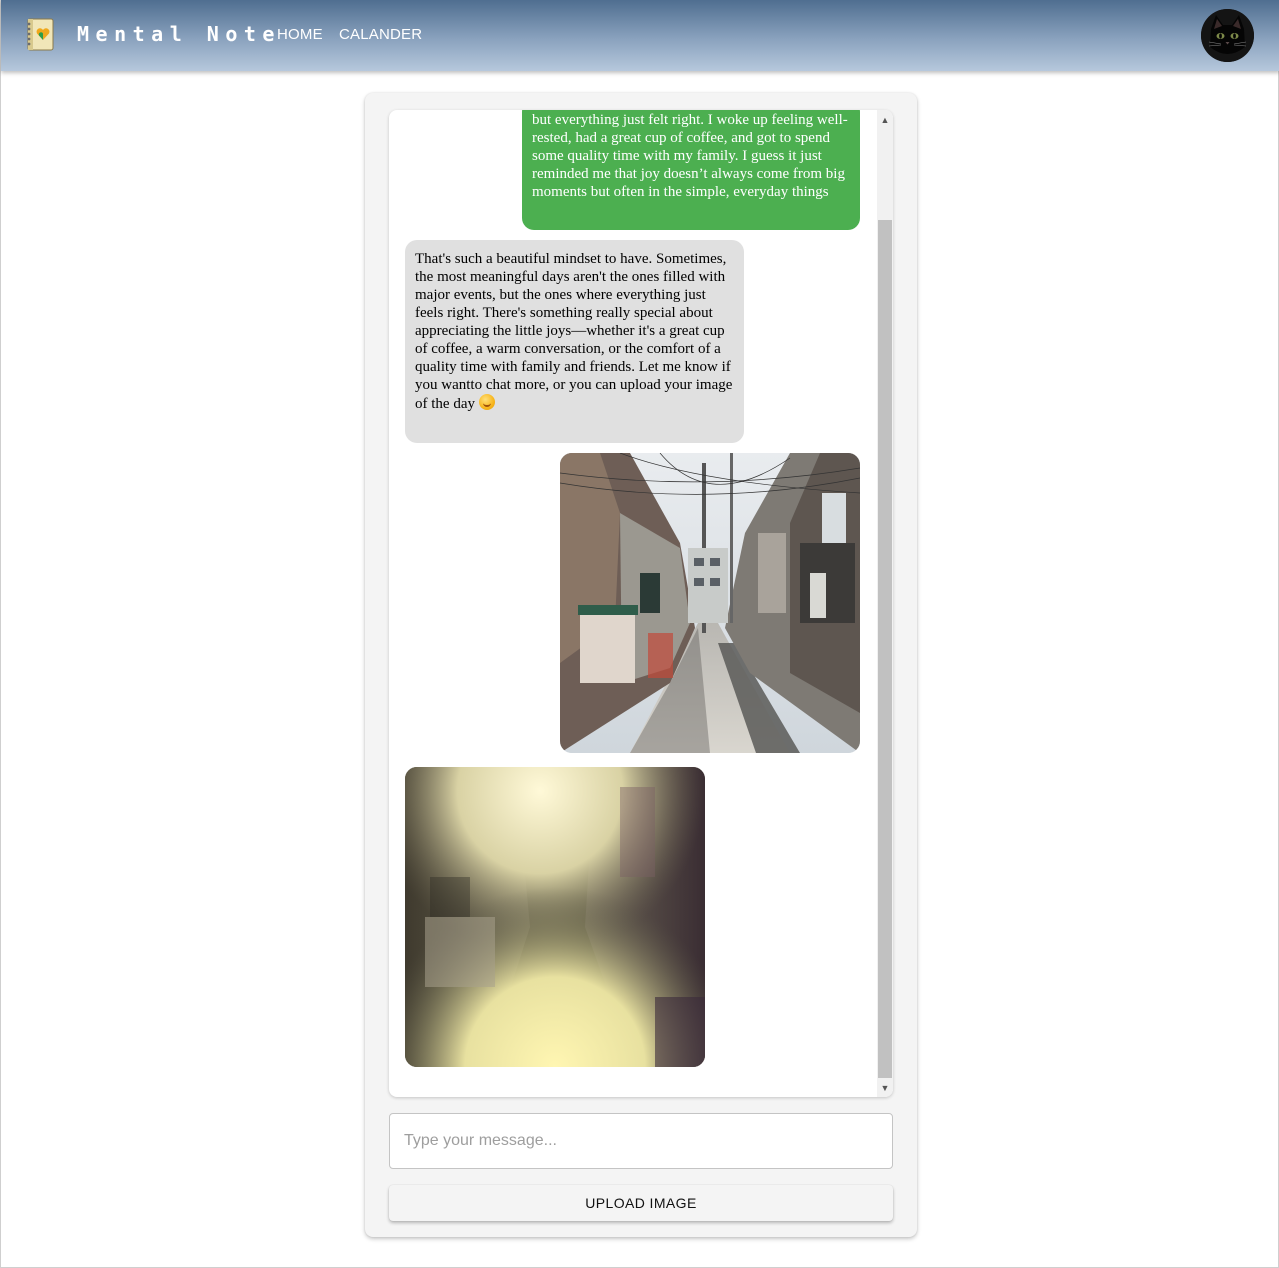 The height and width of the screenshot is (1268, 1279). Describe the element at coordinates (641, 1141) in the screenshot. I see `message-input` at that location.